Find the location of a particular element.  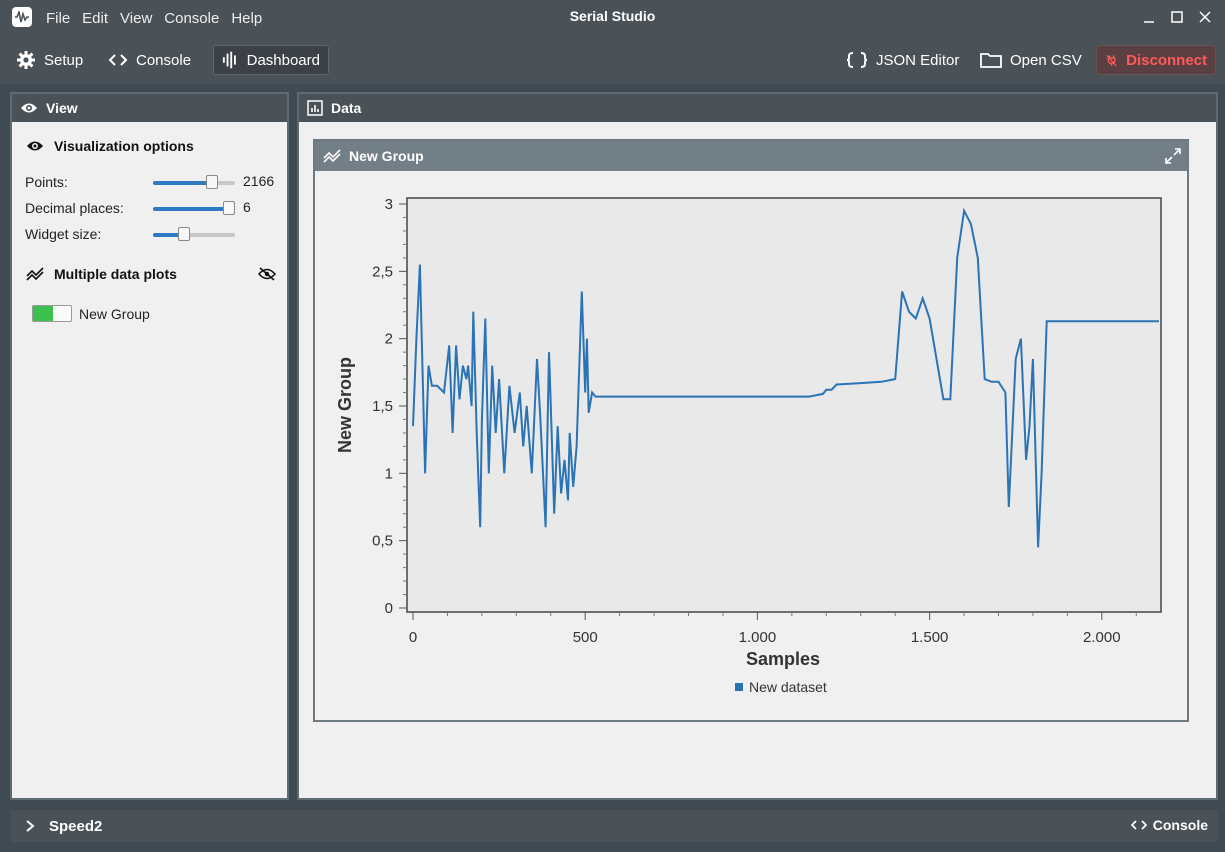

group-toggle-row: New Group is located at coordinates (91, 313).